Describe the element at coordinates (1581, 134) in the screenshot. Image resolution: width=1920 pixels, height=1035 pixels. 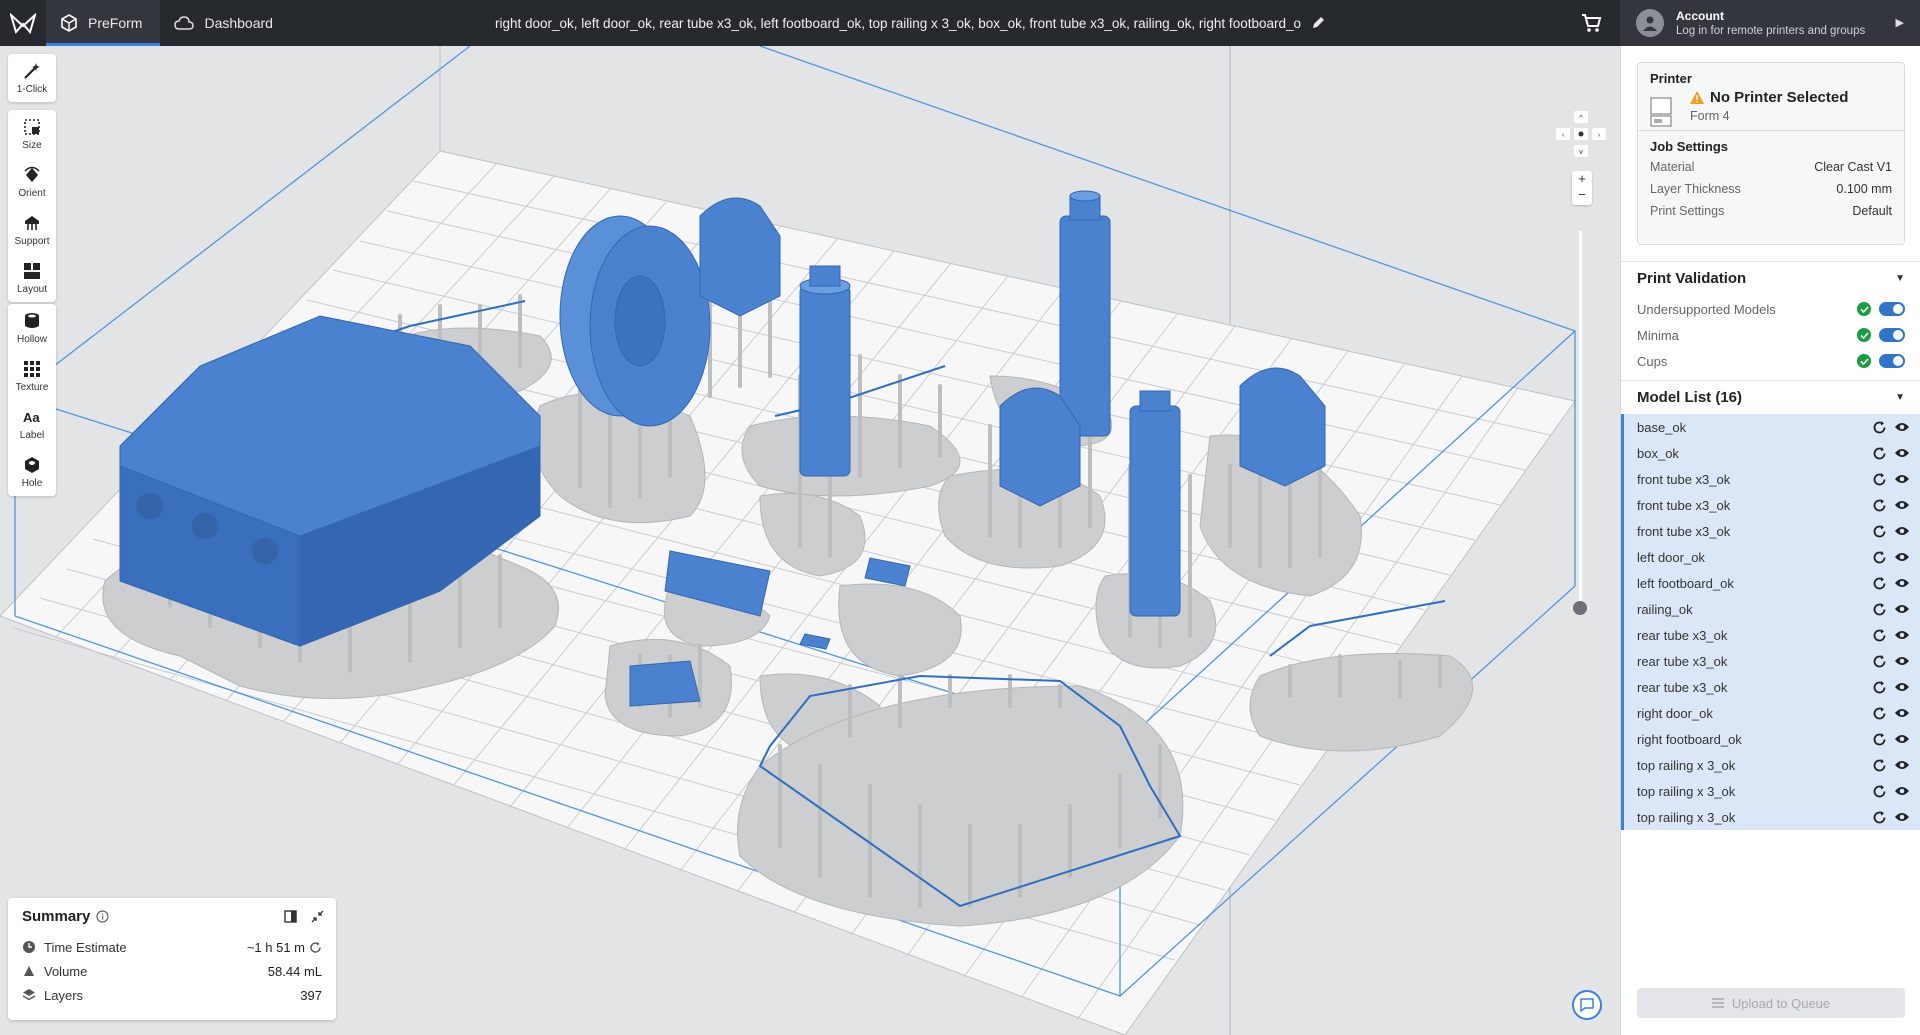
I see `view-navigation-pad: ^ v ‹ ›` at that location.